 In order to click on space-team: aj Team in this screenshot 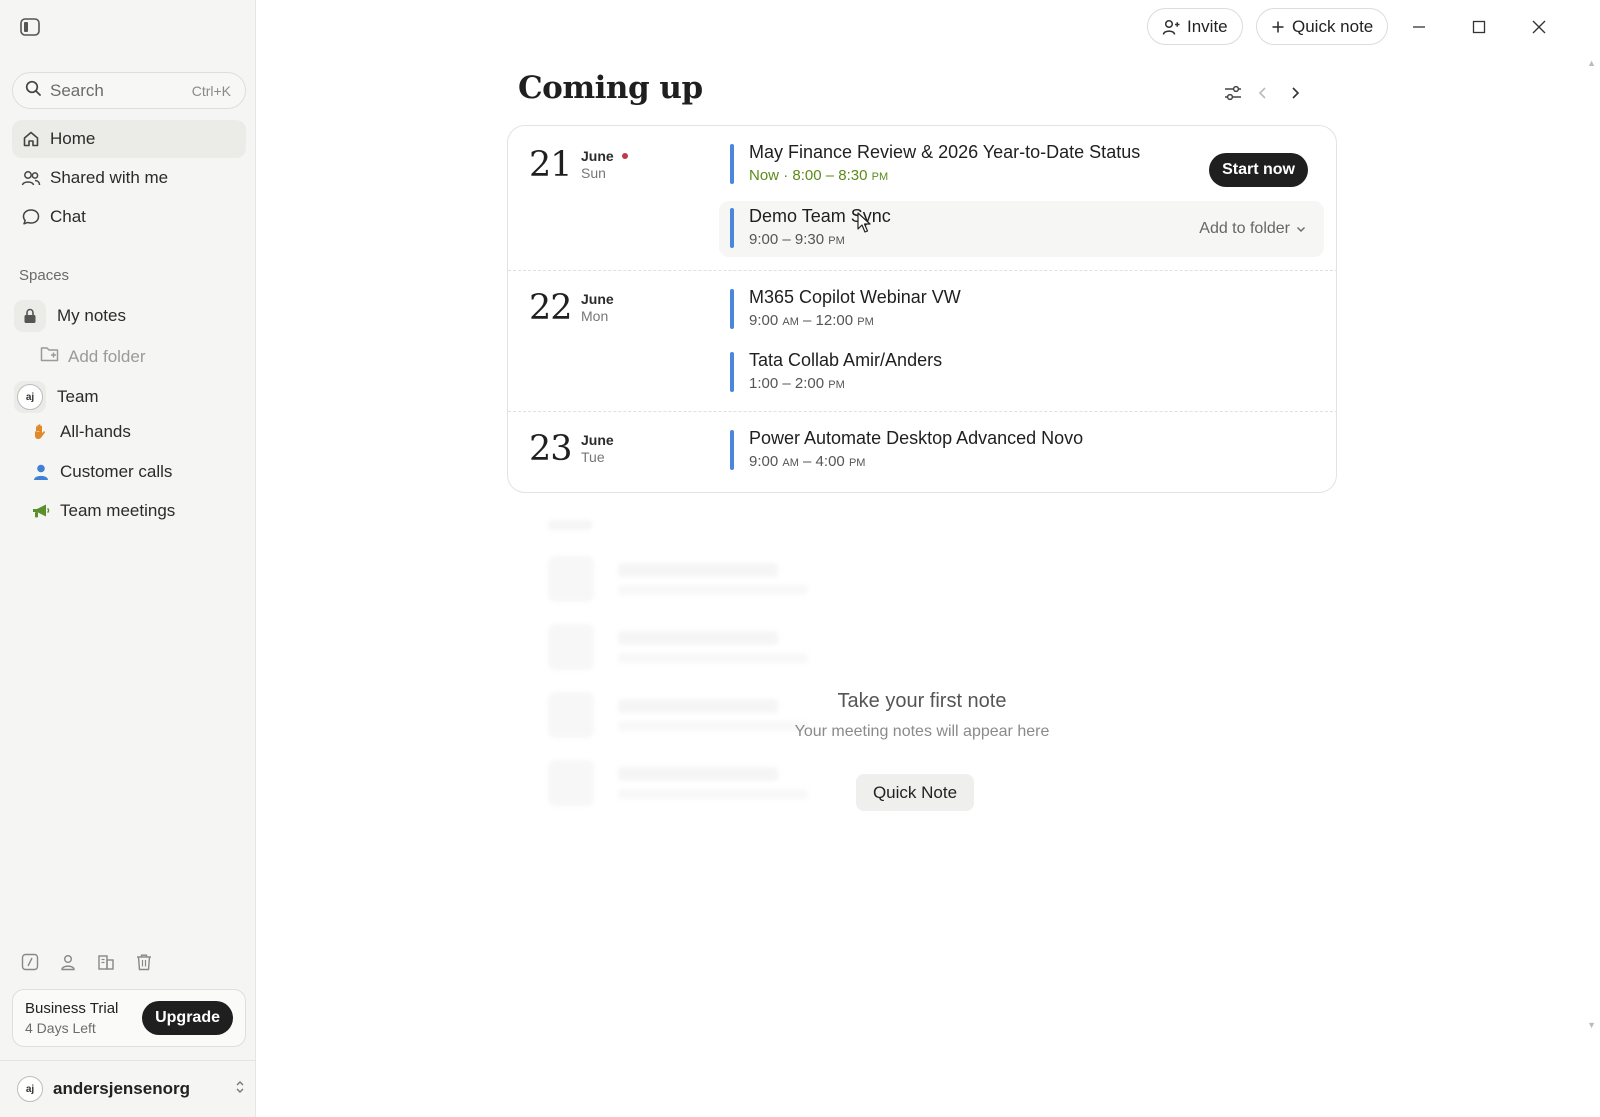, I will do `click(56, 397)`.